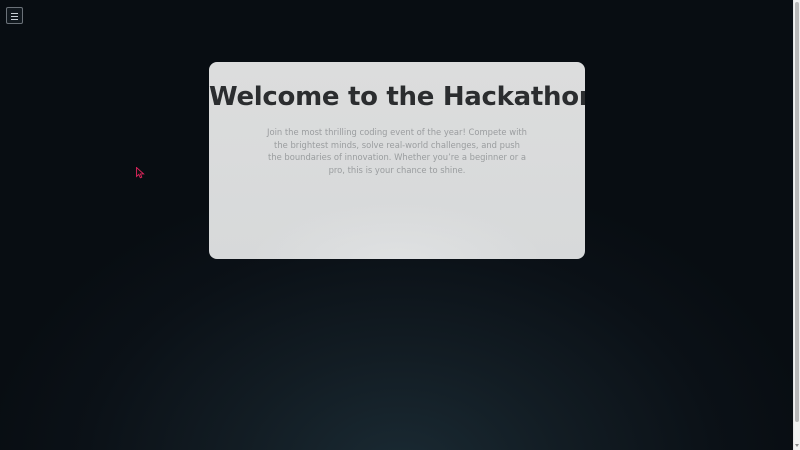  Describe the element at coordinates (797, 445) in the screenshot. I see `scroll-down-arrow-icon` at that location.